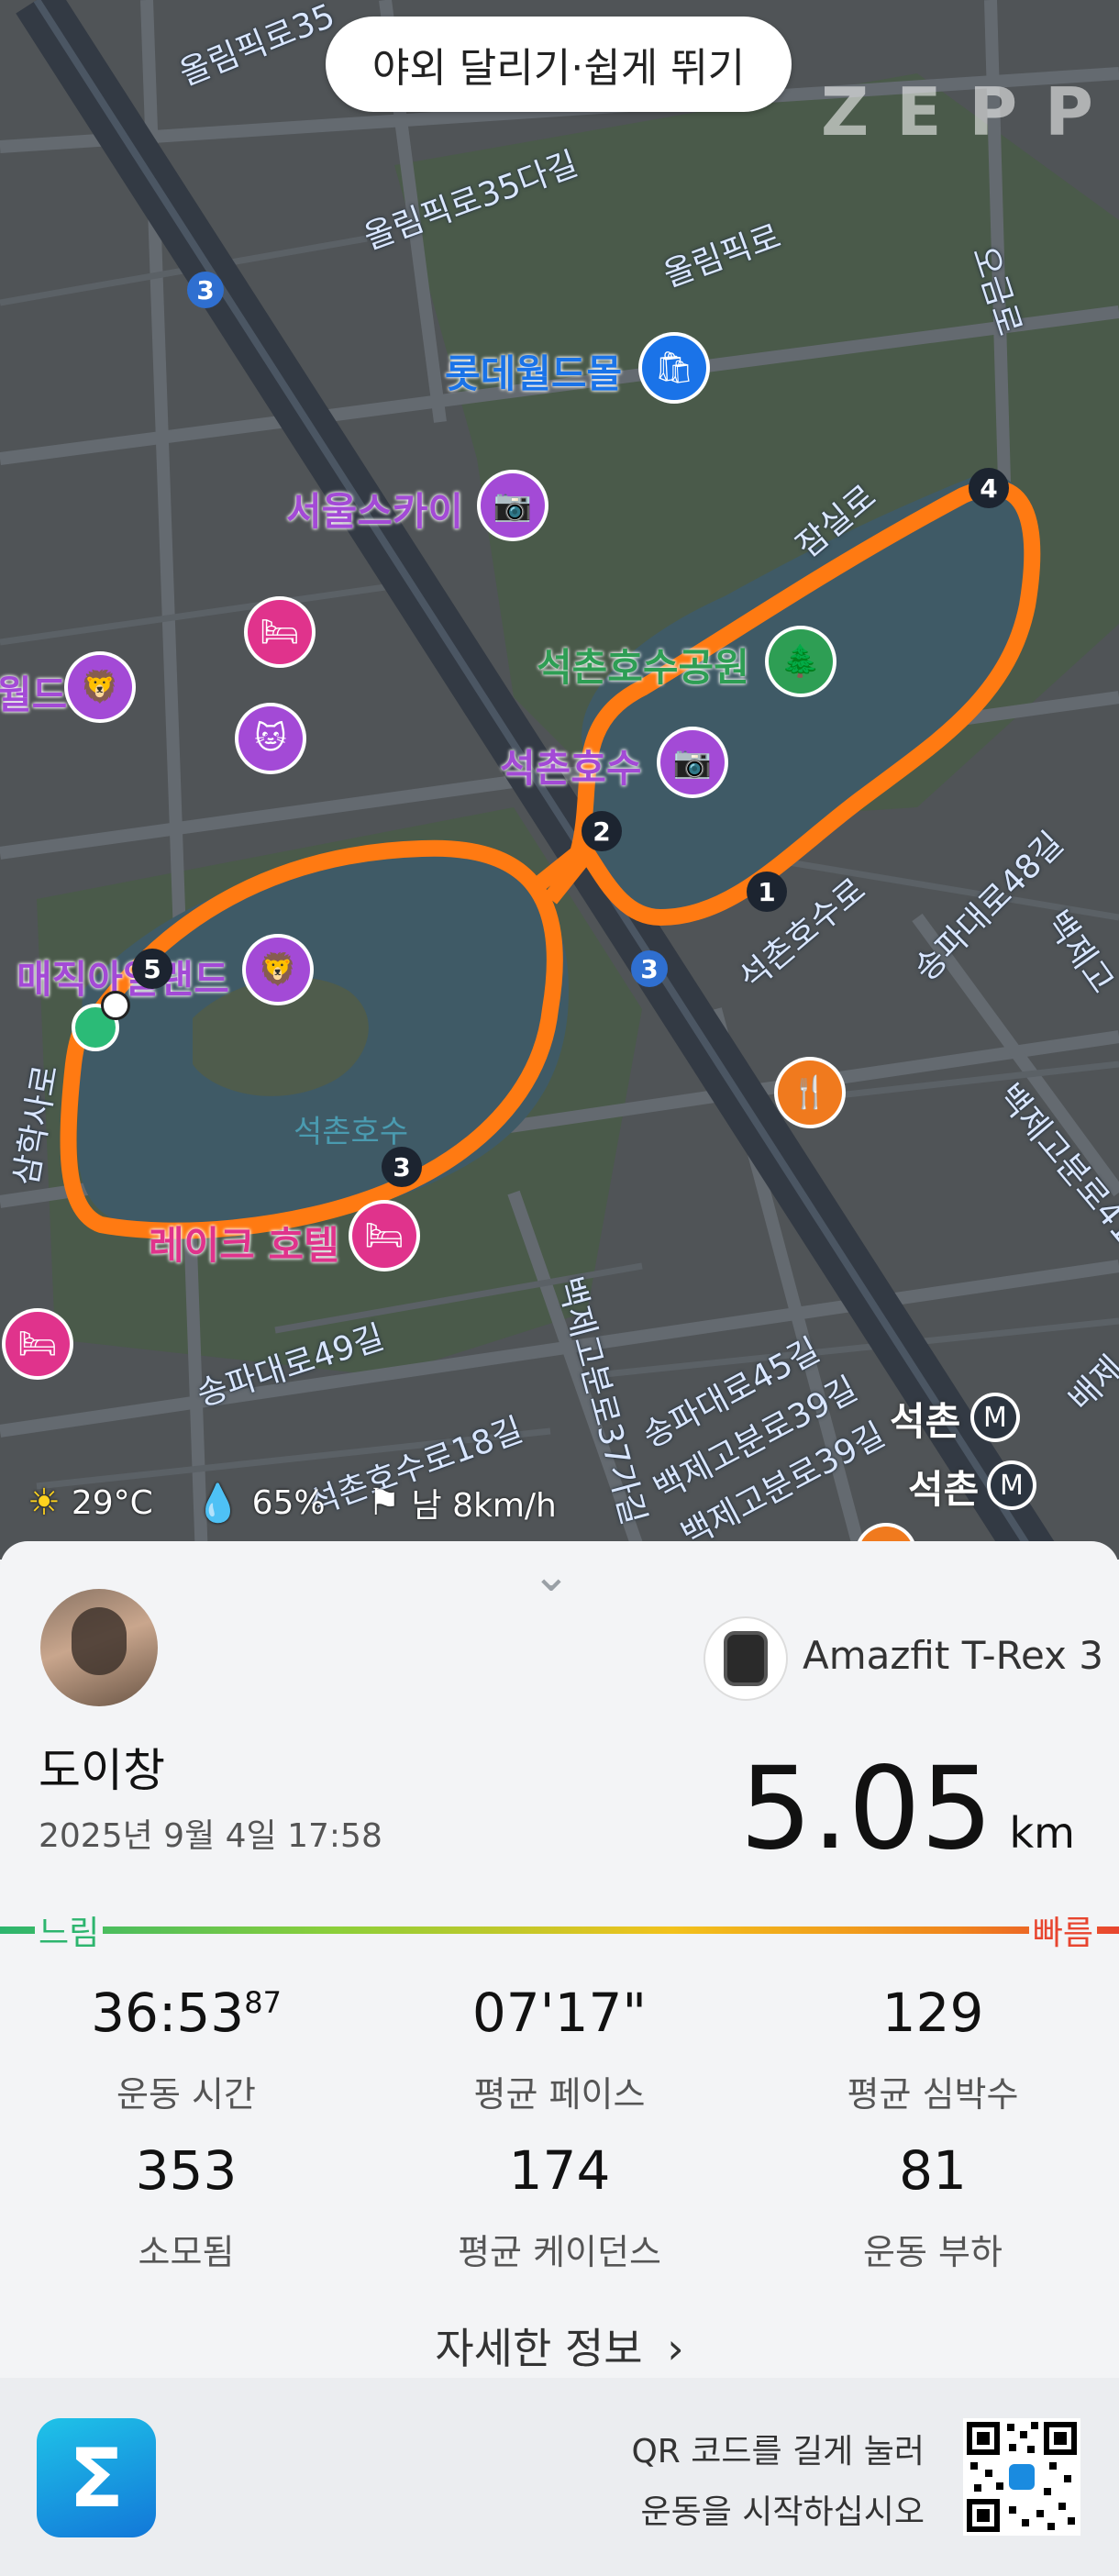 The image size is (1119, 2576). What do you see at coordinates (102, 1770) in the screenshot?
I see `user-name: 도이창` at bounding box center [102, 1770].